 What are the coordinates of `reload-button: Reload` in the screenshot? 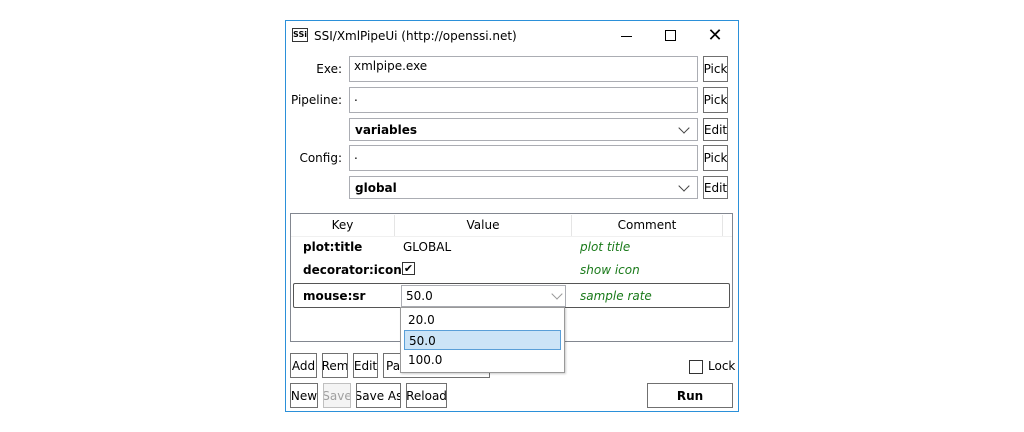 It's located at (426, 395).